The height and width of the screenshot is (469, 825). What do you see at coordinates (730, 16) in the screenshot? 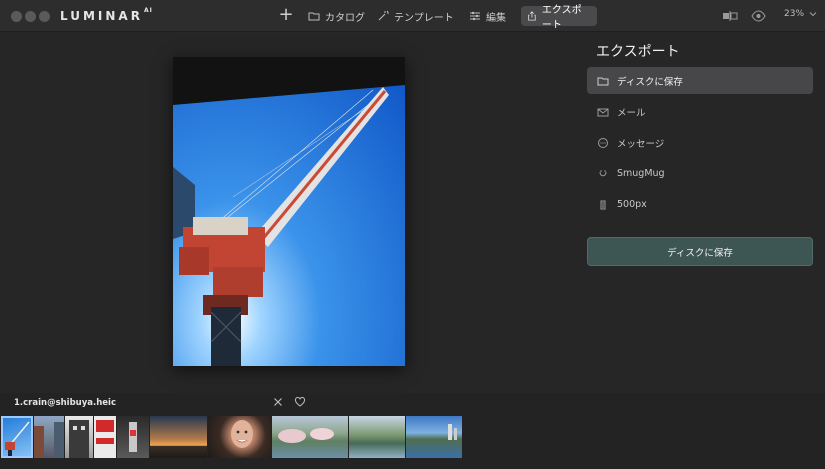
I see `compare-view-icon` at bounding box center [730, 16].